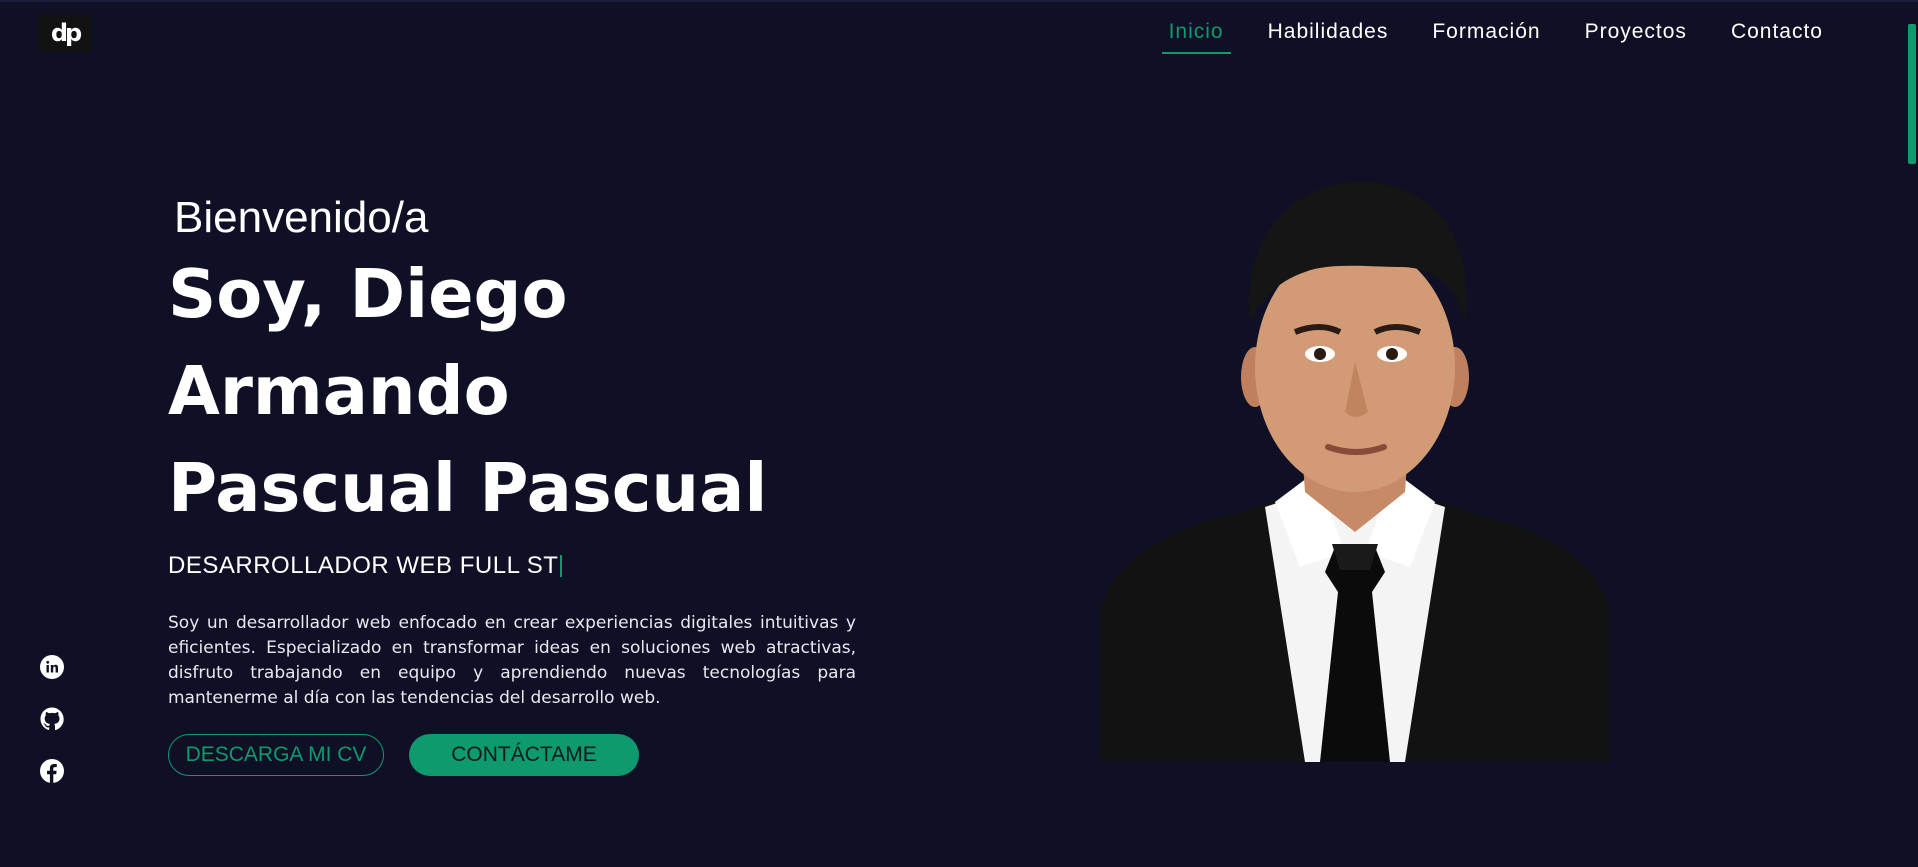 This screenshot has height=867, width=1918. What do you see at coordinates (1328, 35) in the screenshot?
I see `nav-item-habilidades: Habilidades` at bounding box center [1328, 35].